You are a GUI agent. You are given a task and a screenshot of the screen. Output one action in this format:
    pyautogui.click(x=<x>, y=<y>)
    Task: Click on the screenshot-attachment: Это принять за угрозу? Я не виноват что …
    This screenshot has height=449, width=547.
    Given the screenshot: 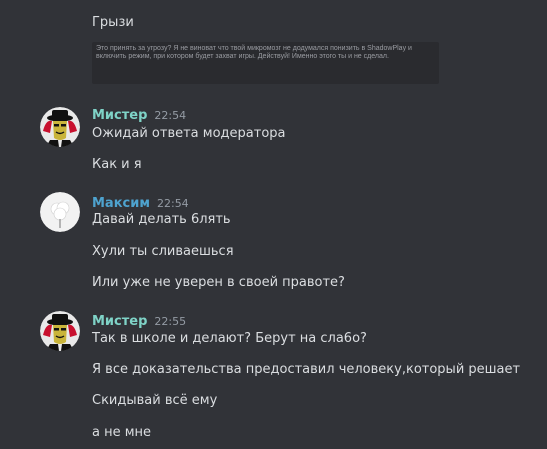 What is the action you would take?
    pyautogui.click(x=265, y=63)
    